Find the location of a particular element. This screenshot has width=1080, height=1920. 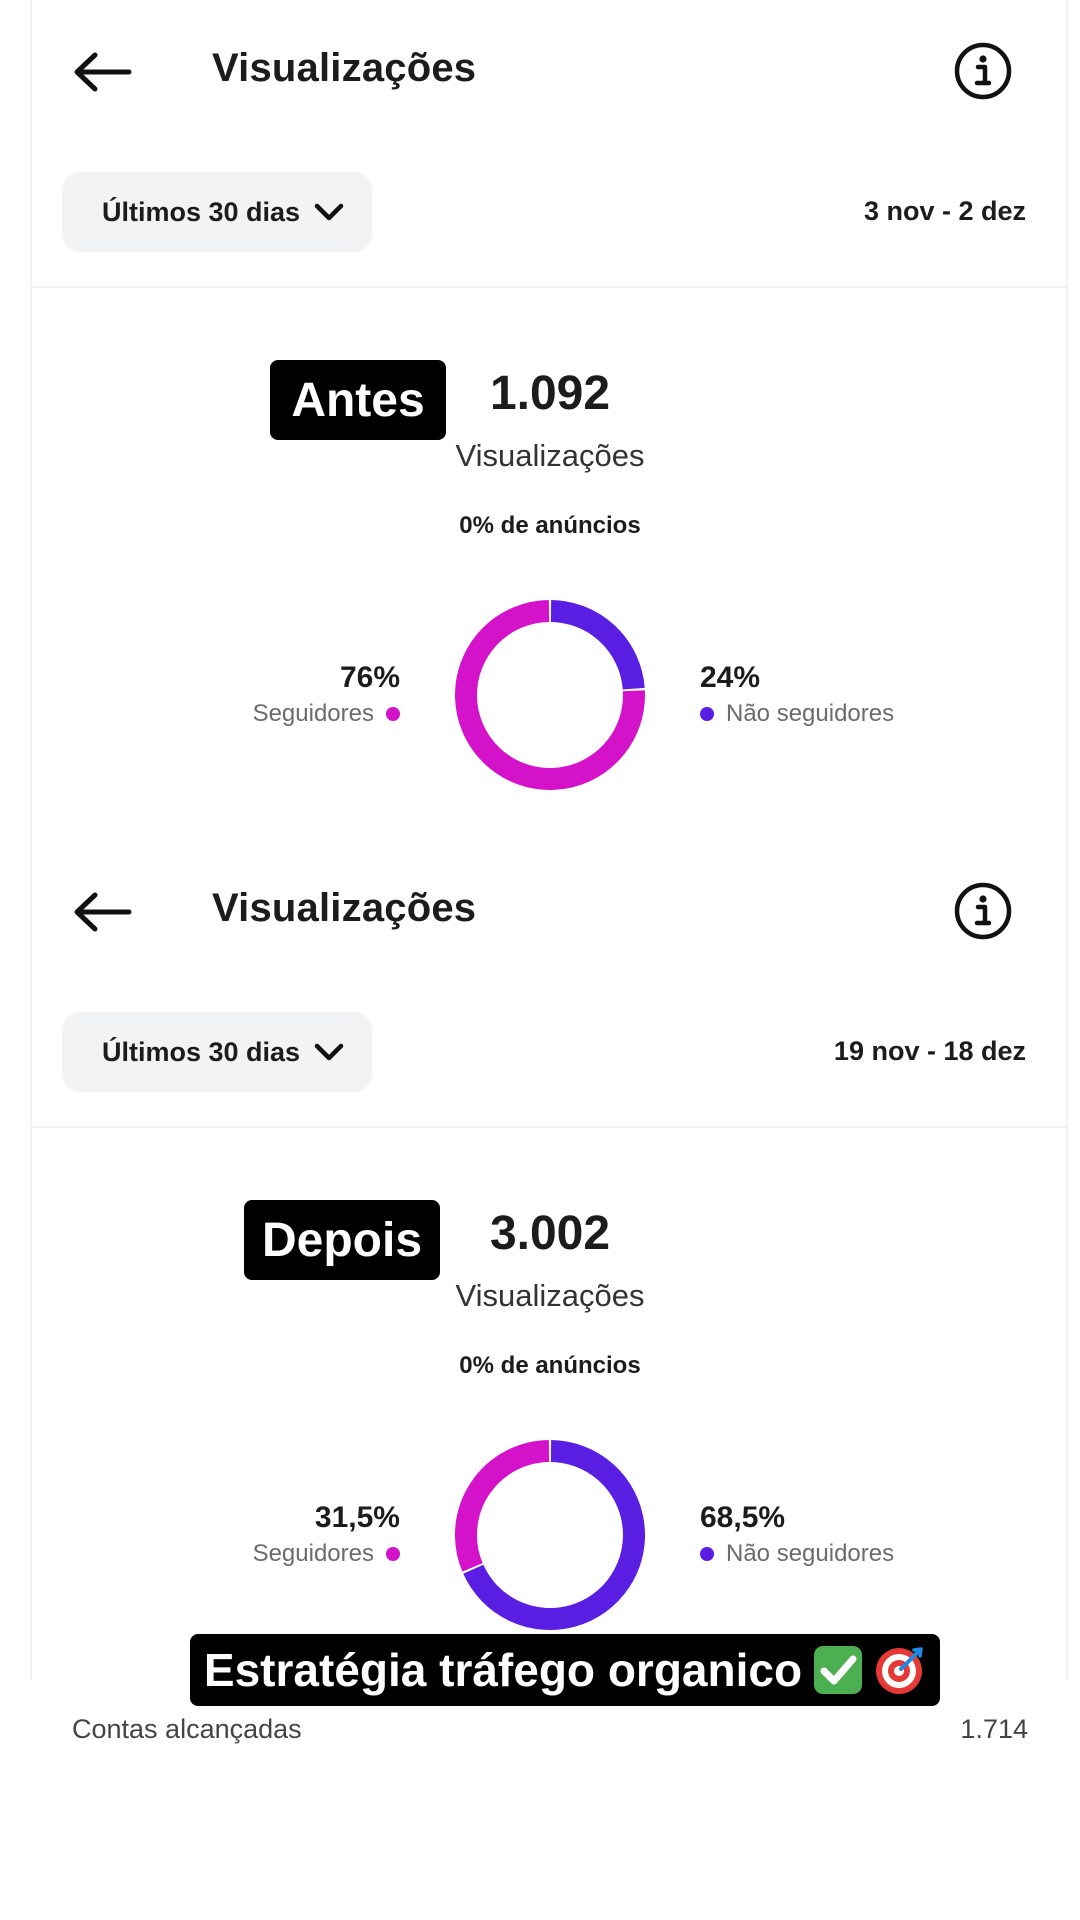

views-count: 1.092 is located at coordinates (550, 393).